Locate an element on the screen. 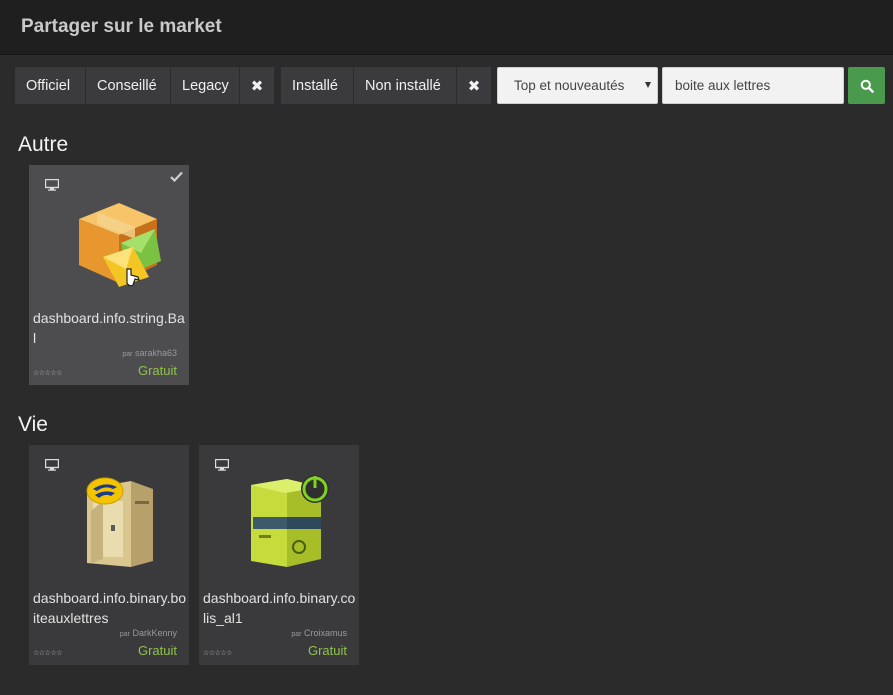  plugin-author: par sarakha63 is located at coordinates (149, 353).